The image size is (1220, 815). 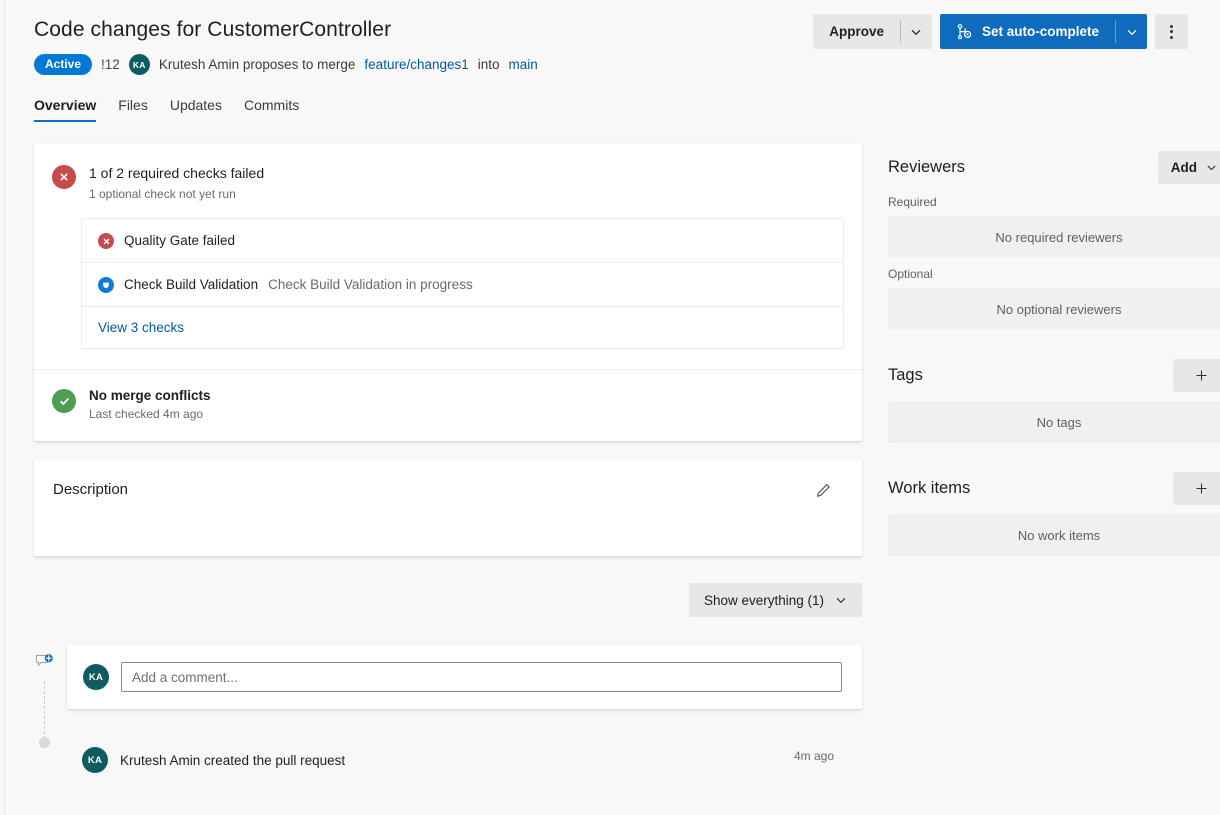 What do you see at coordinates (1054, 399) in the screenshot?
I see `tags-section: Tags No tags` at bounding box center [1054, 399].